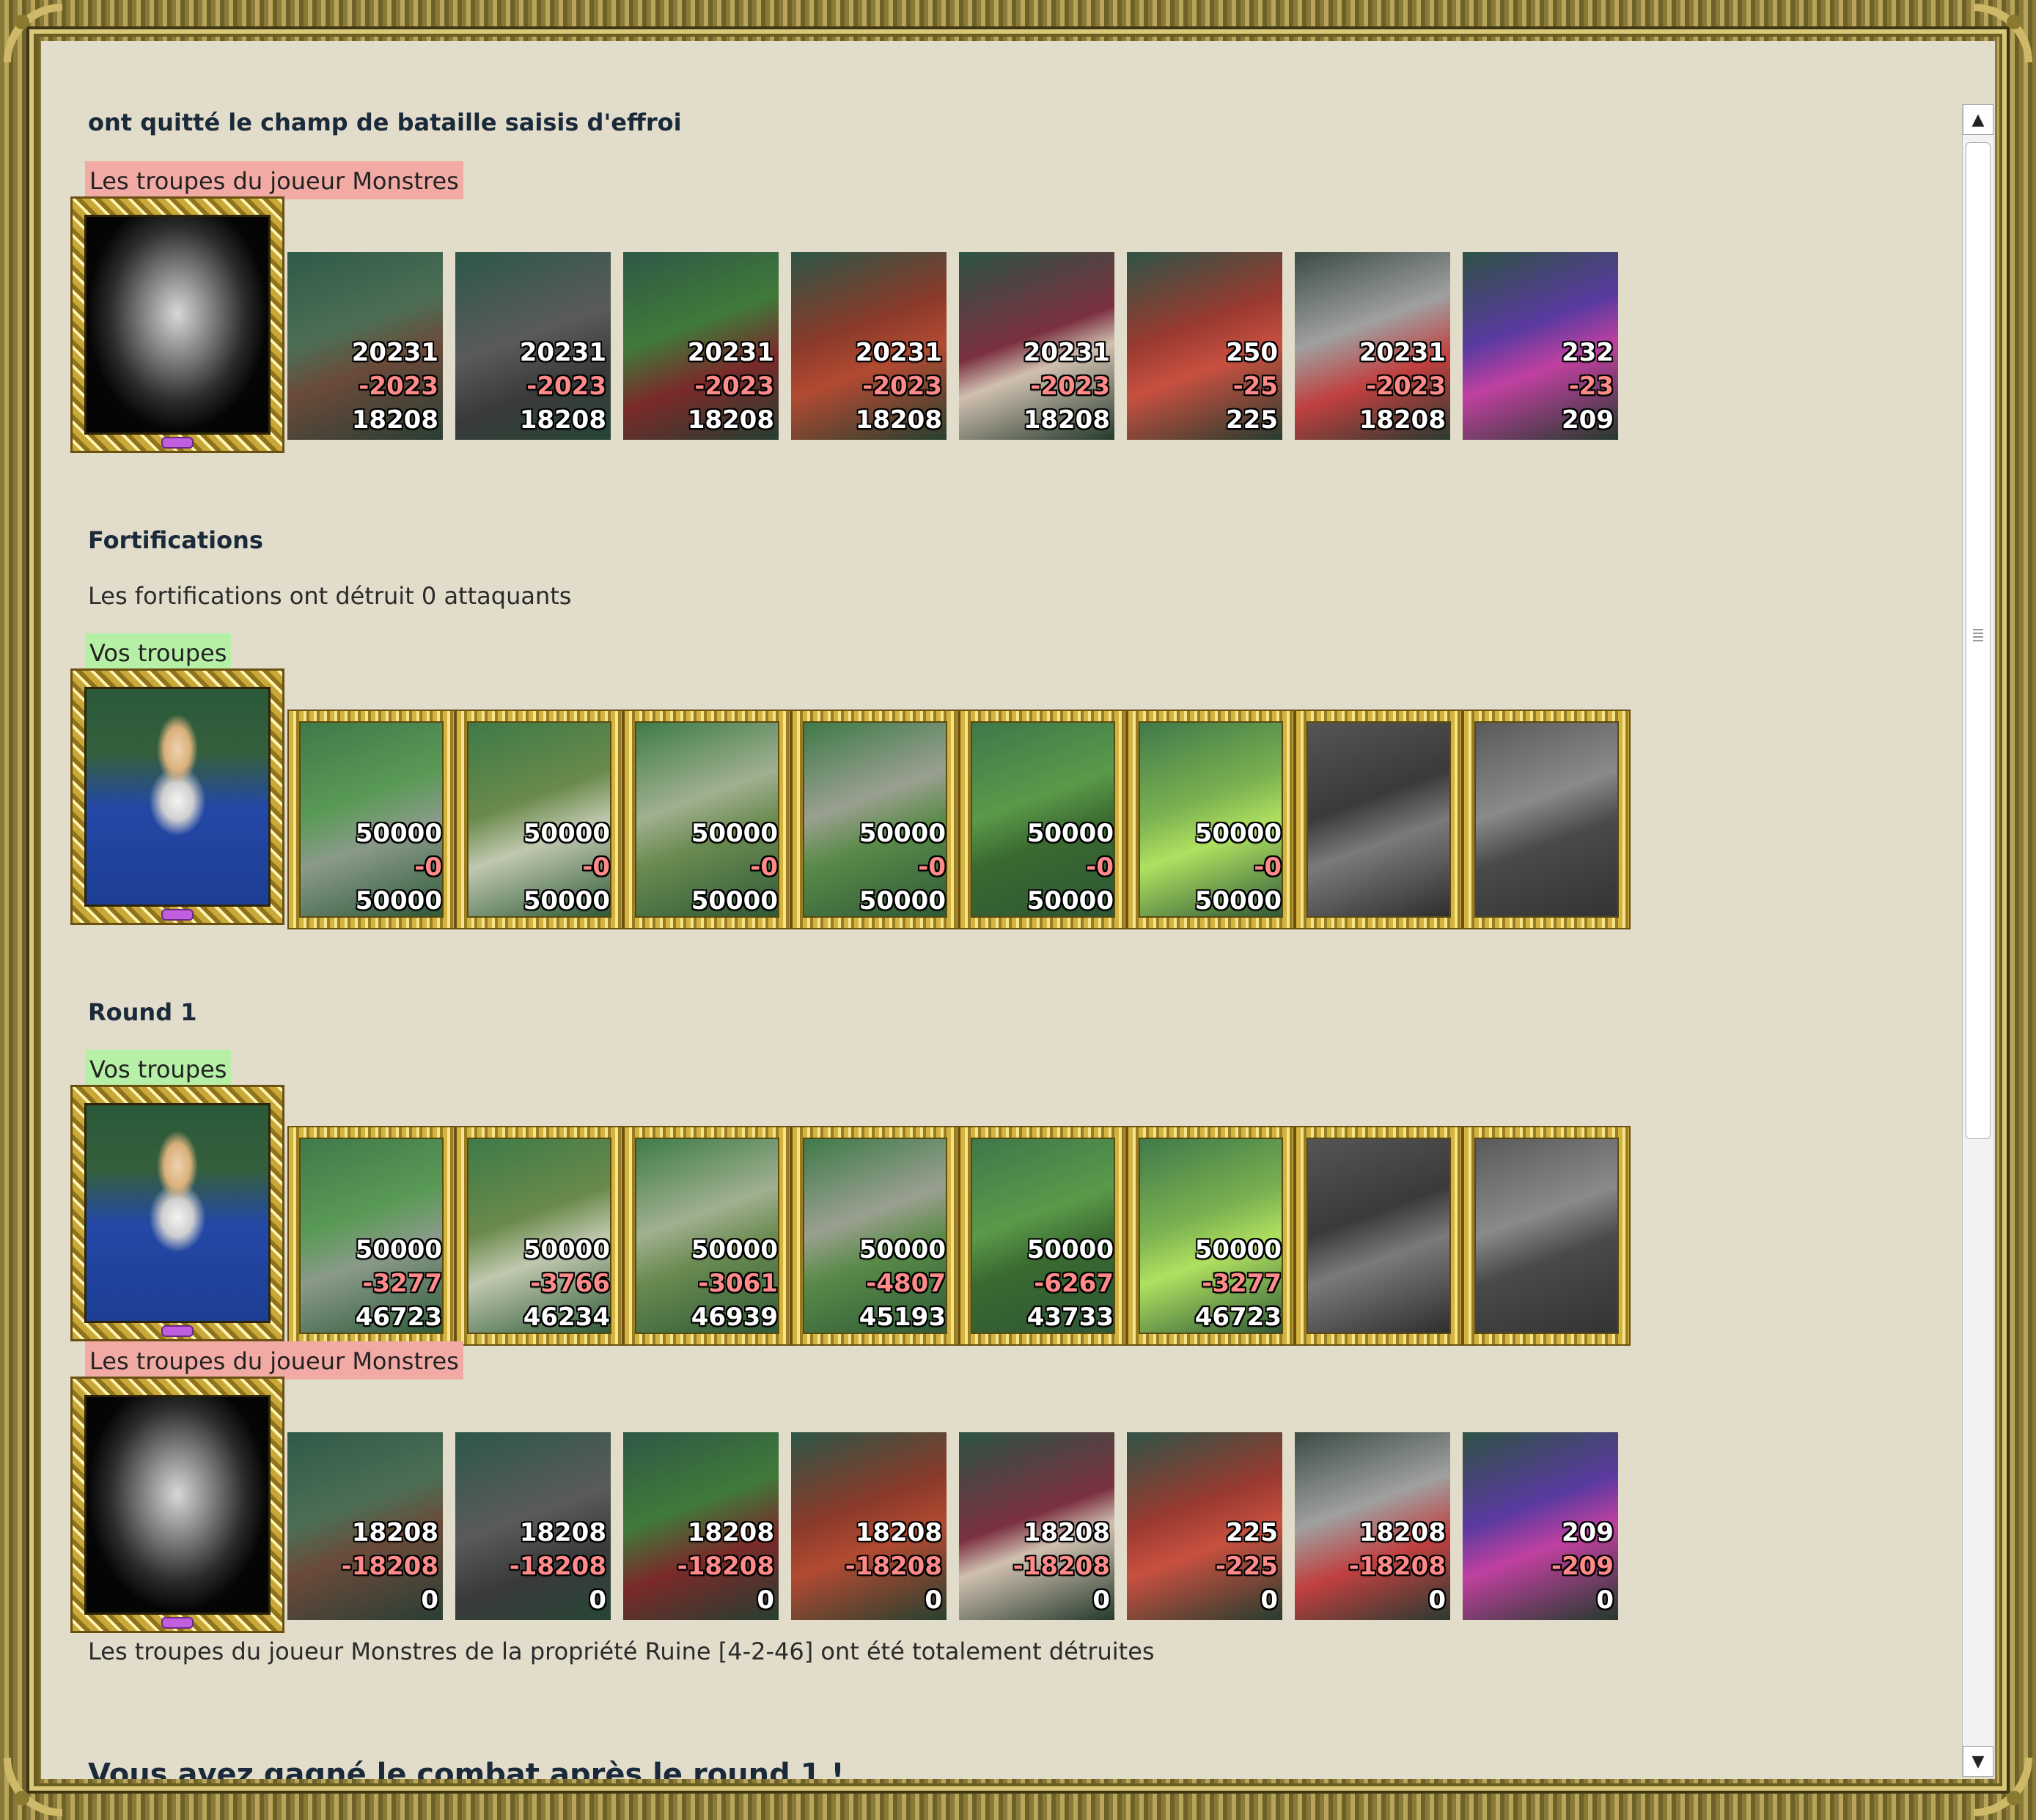 The width and height of the screenshot is (2036, 1820). I want to click on unit-card-7: 18208 -18208 0, so click(1372, 1526).